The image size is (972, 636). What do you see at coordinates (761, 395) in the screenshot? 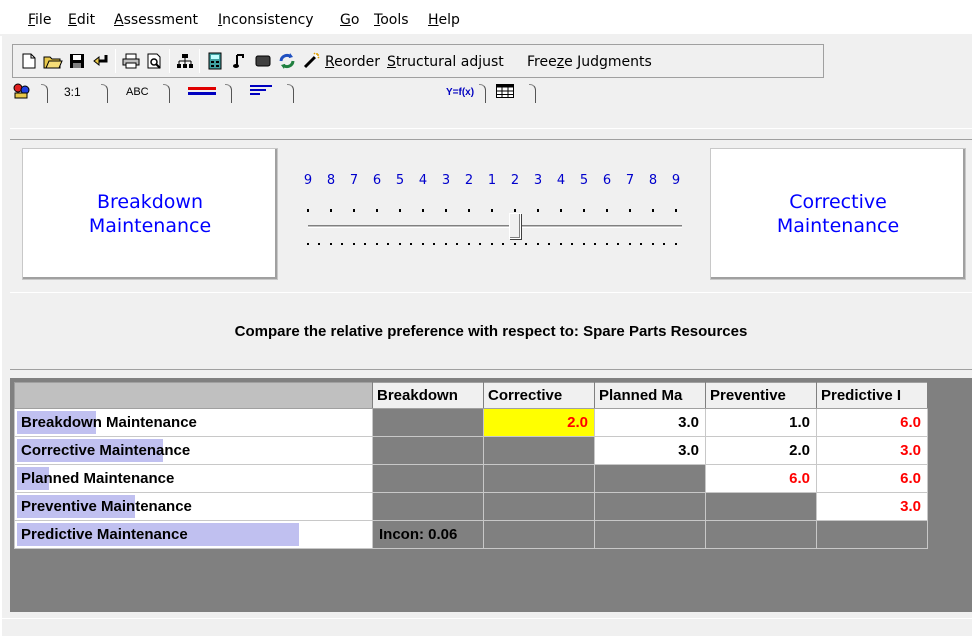
I see `column-header: Preventive` at bounding box center [761, 395].